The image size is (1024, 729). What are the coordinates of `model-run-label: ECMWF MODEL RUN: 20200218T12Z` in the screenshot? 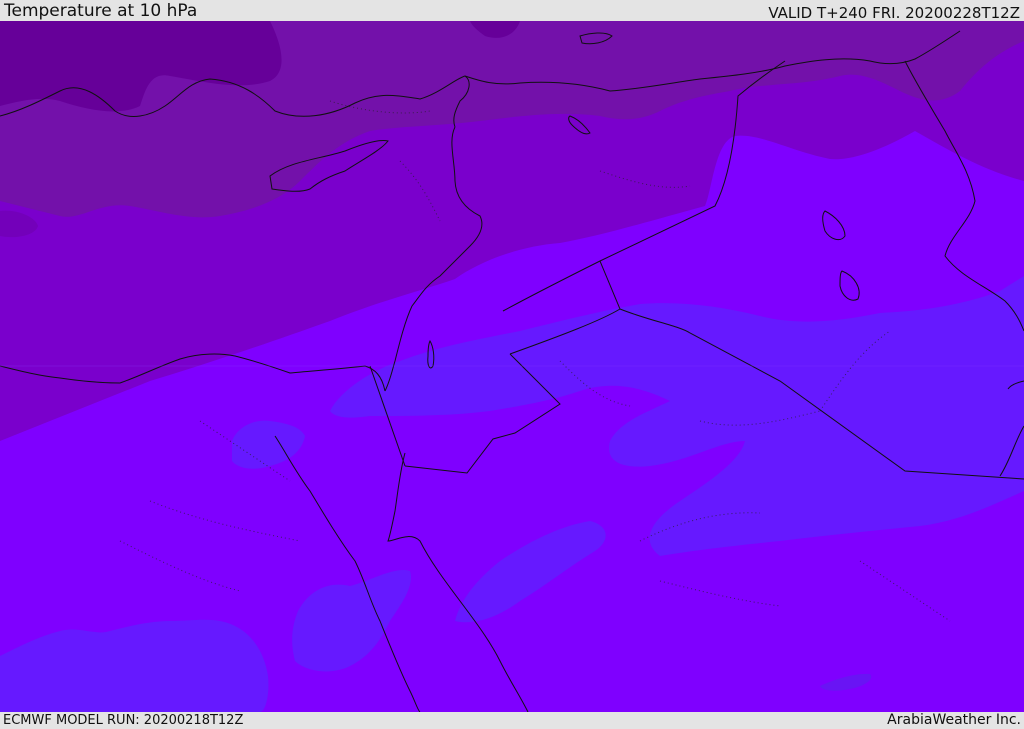 It's located at (123, 720).